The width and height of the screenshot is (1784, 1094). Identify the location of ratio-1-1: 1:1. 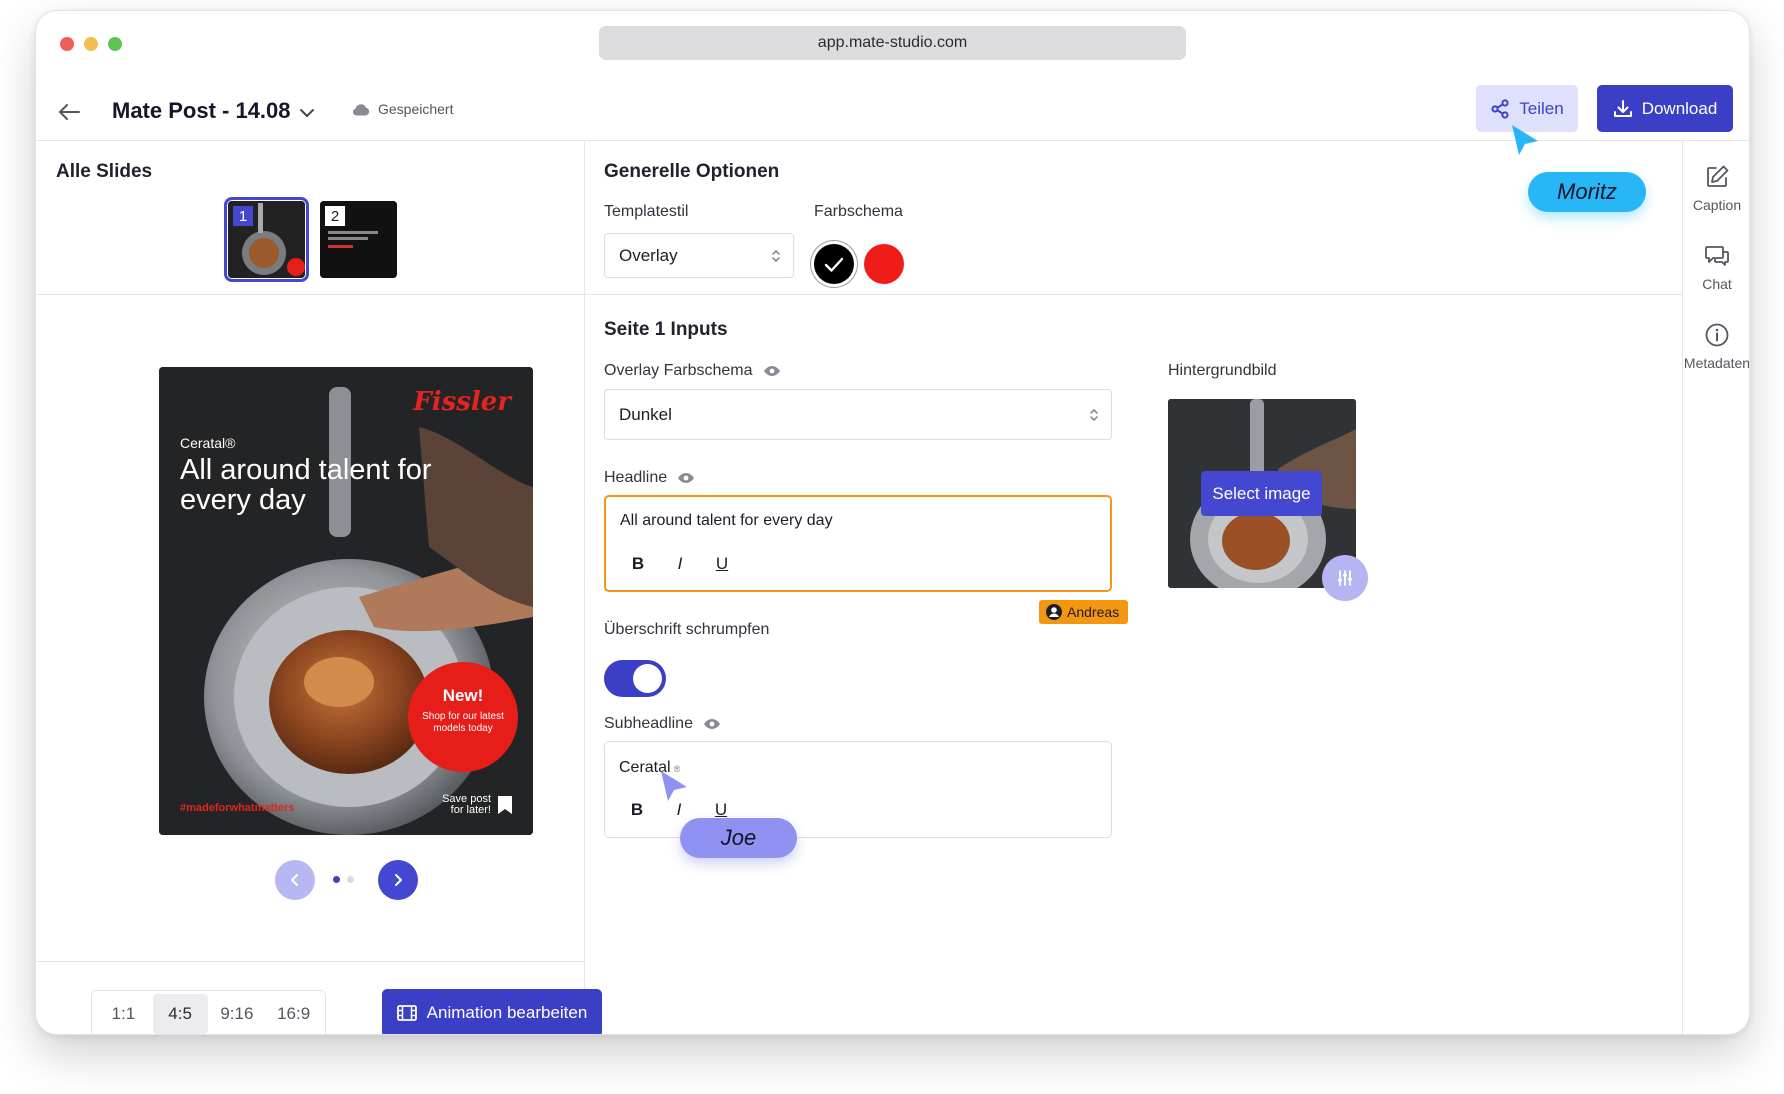
(123, 1014).